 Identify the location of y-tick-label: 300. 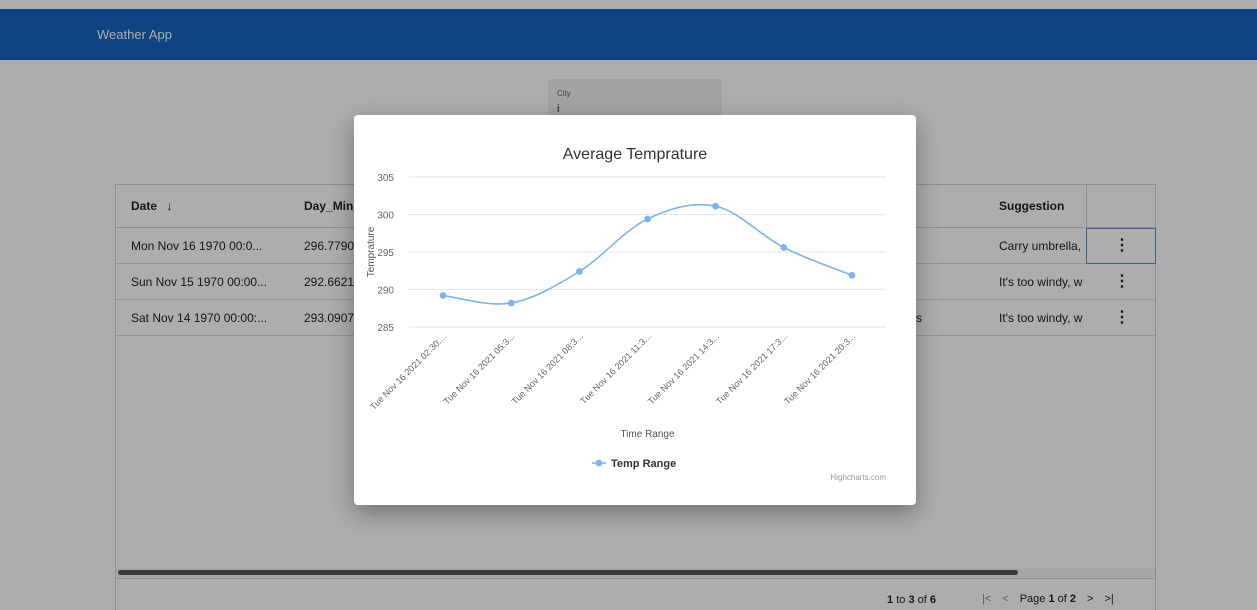
(385, 216).